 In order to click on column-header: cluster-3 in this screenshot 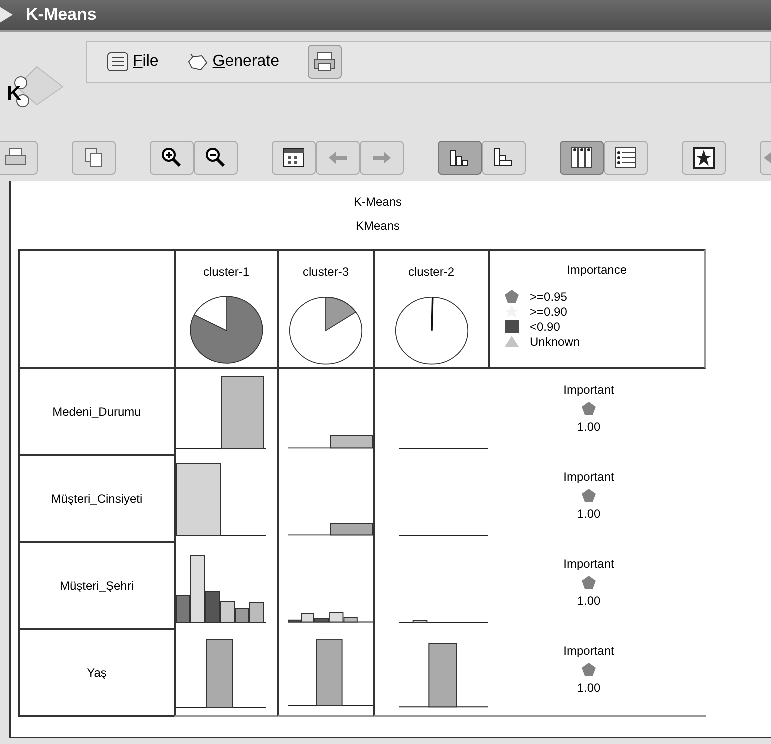, I will do `click(325, 272)`.